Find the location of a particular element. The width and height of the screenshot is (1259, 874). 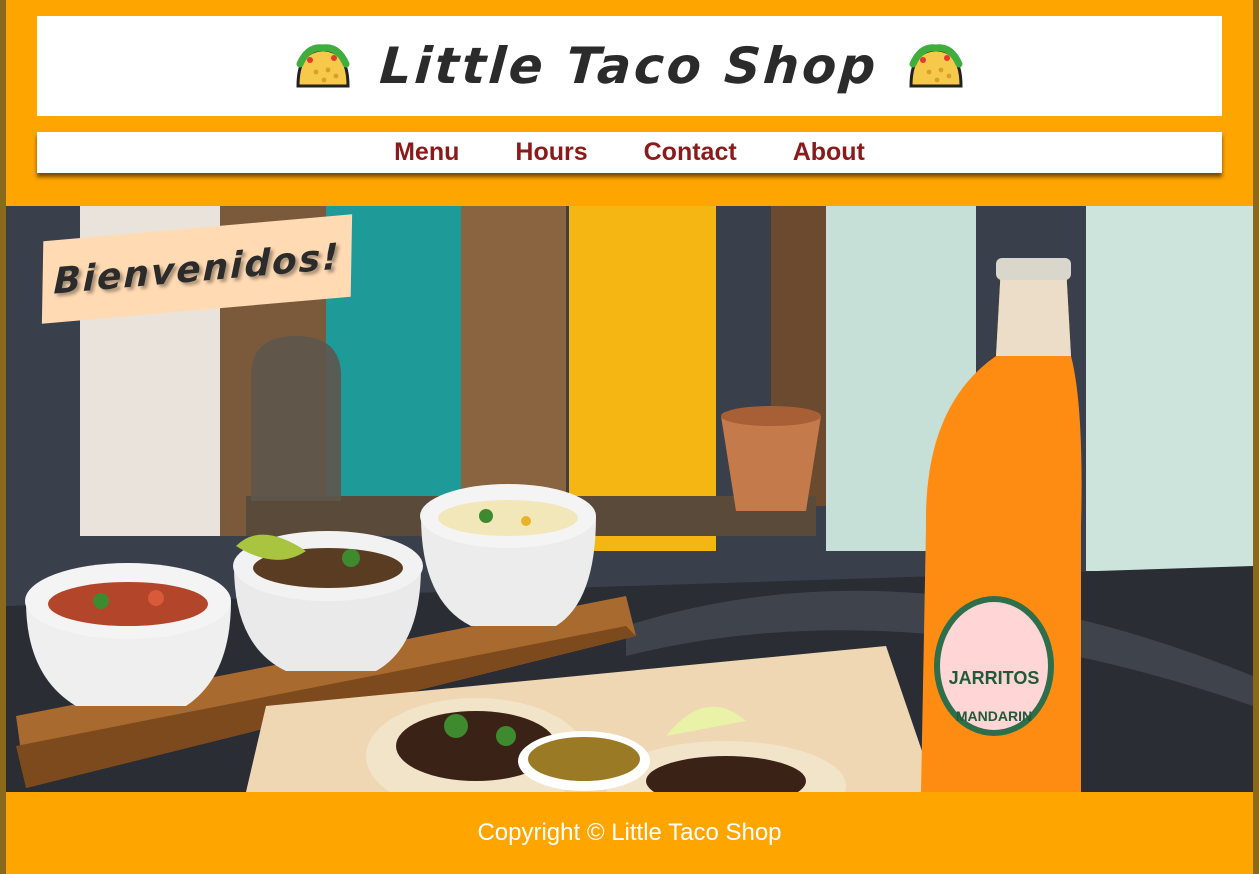

nav-link-about: About is located at coordinates (829, 152).